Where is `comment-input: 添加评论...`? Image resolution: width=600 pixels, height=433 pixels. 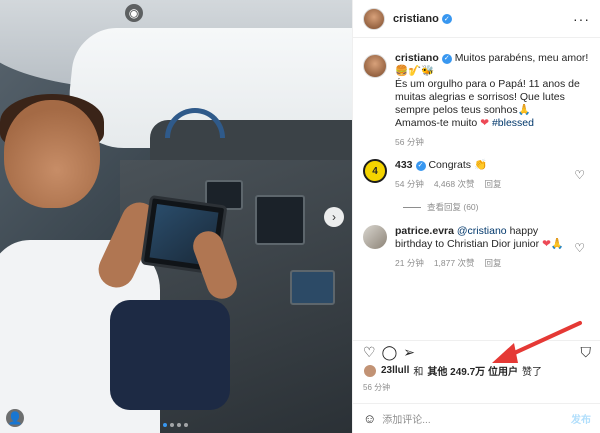 comment-input: 添加评论... is located at coordinates (406, 418).